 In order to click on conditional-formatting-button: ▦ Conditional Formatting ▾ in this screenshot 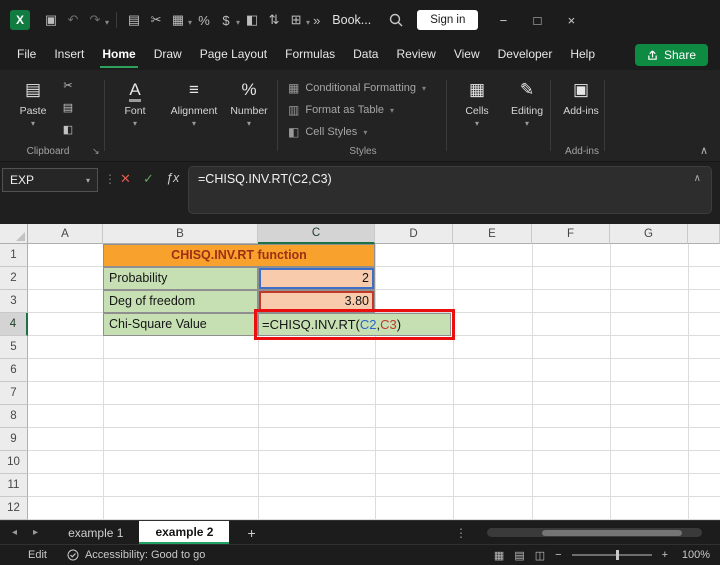, I will do `click(357, 88)`.